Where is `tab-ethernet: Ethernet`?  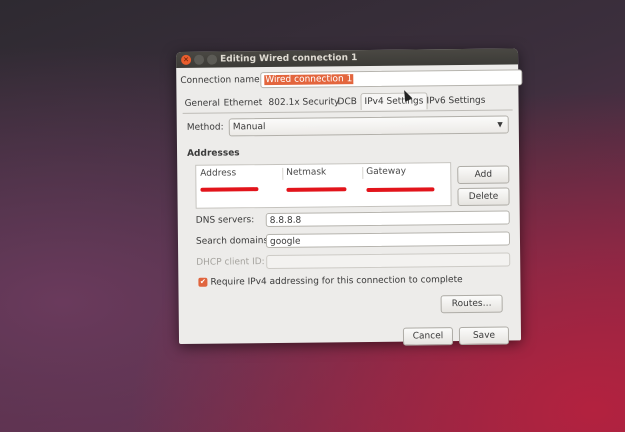 tab-ethernet: Ethernet is located at coordinates (242, 103).